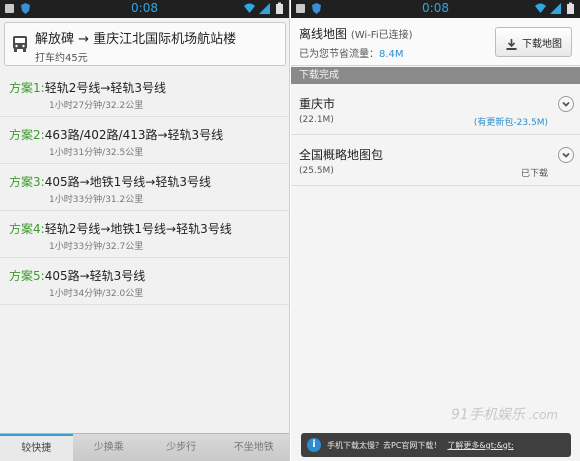 The width and height of the screenshot is (580, 461). Describe the element at coordinates (384, 445) in the screenshot. I see `toast-text: 手机下载太慢？去PC官网下载！` at that location.